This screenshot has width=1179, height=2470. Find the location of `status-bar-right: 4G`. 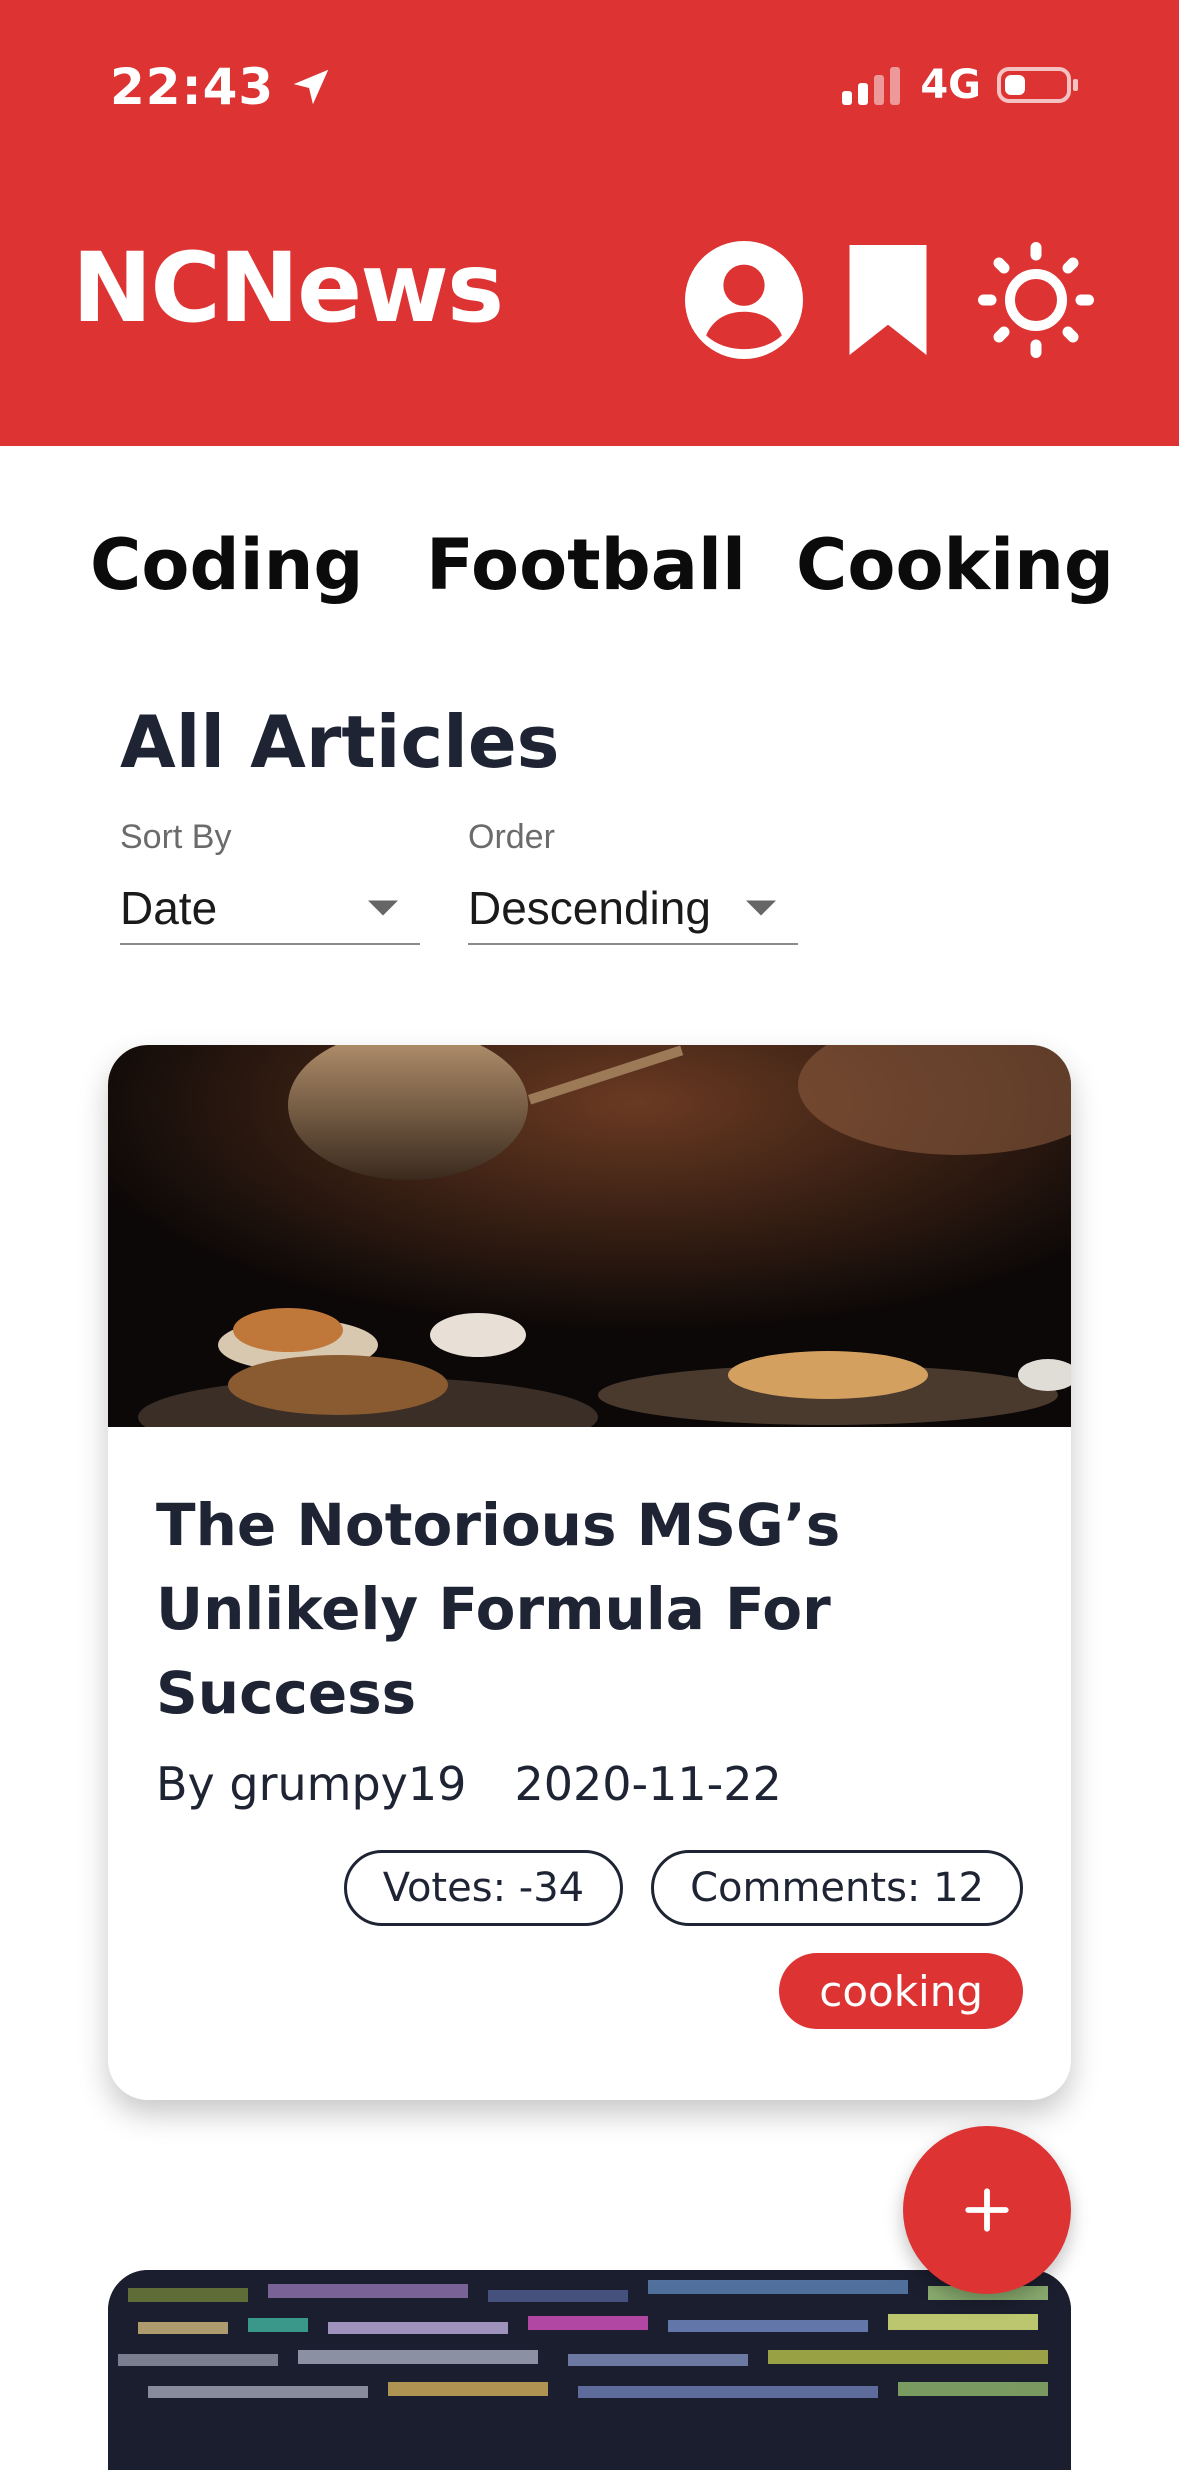

status-bar-right: 4G is located at coordinates (961, 85).